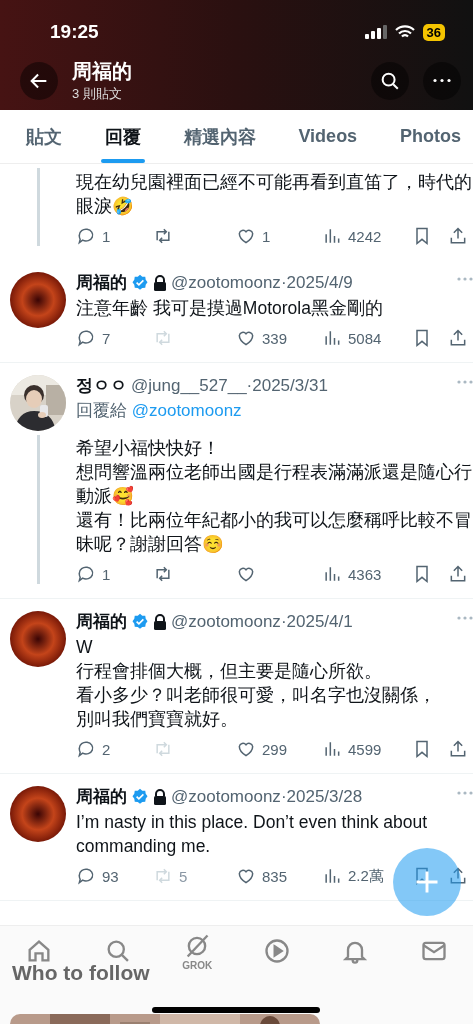 The width and height of the screenshot is (473, 1024). Describe the element at coordinates (81, 973) in the screenshot. I see `section-title: Who to follow` at that location.